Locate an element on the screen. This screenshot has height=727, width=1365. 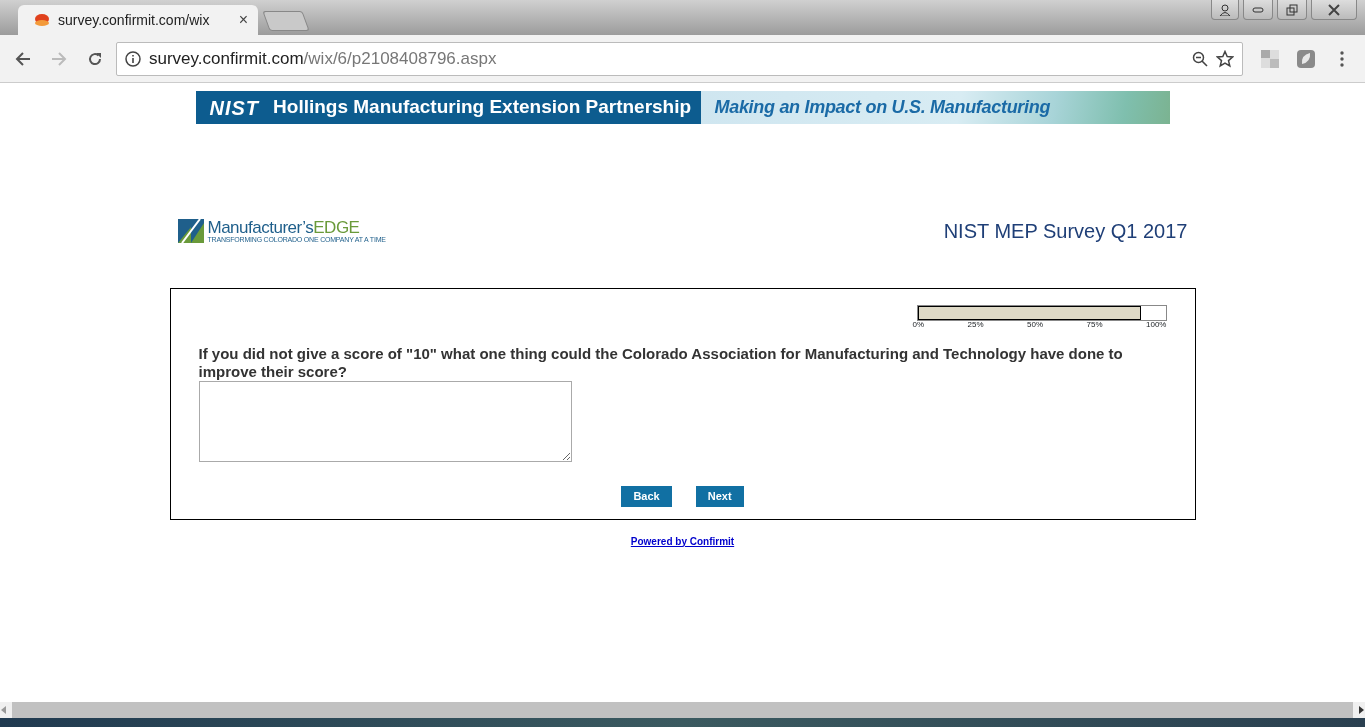
reload-icon is located at coordinates (95, 58).